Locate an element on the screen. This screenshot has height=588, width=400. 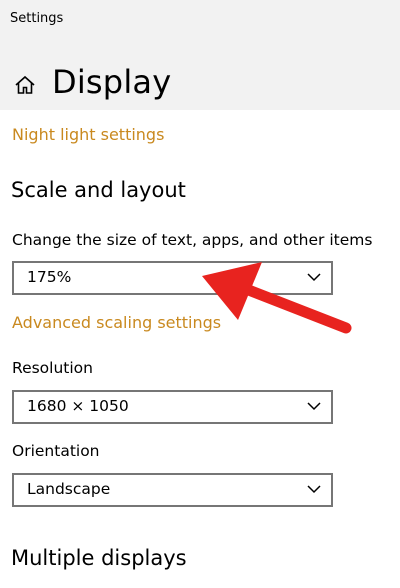
orientation-label: Orientation is located at coordinates (56, 451).